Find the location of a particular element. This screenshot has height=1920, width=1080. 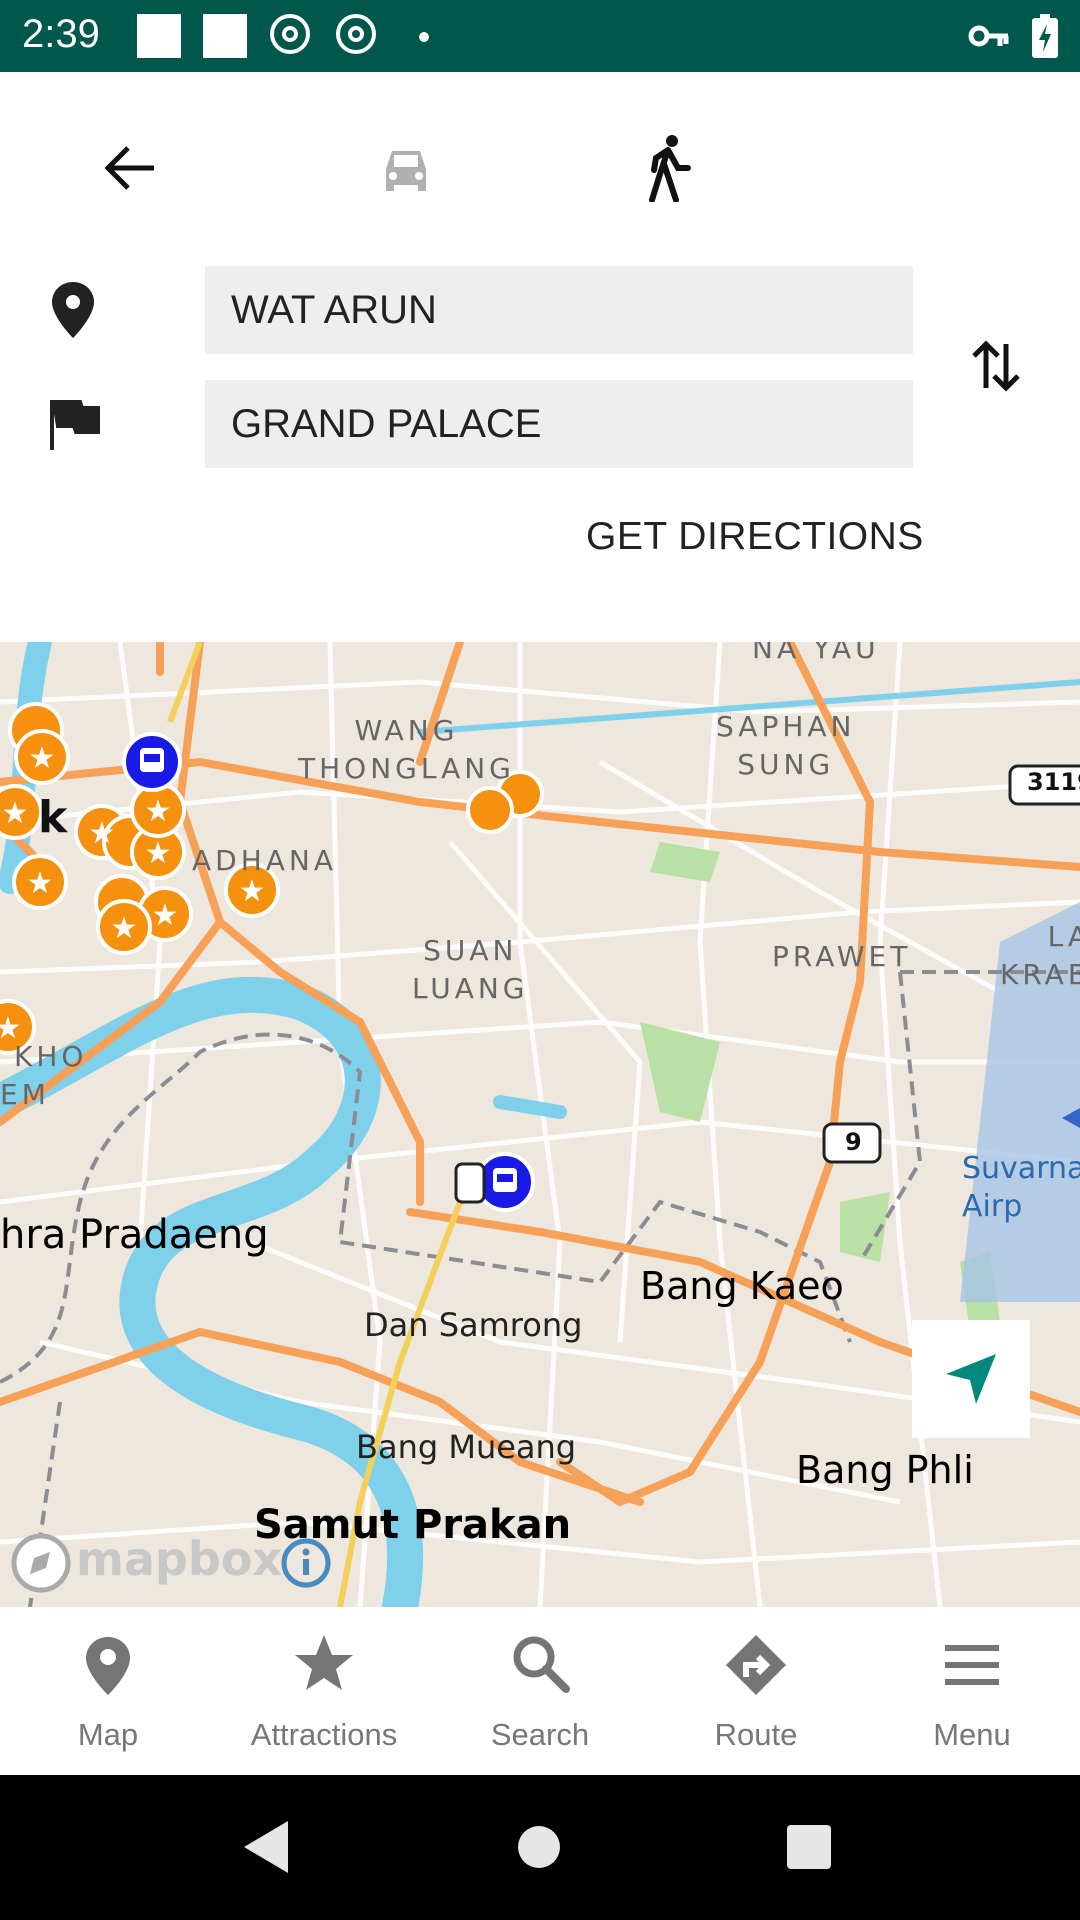

info-icon is located at coordinates (306, 1563).